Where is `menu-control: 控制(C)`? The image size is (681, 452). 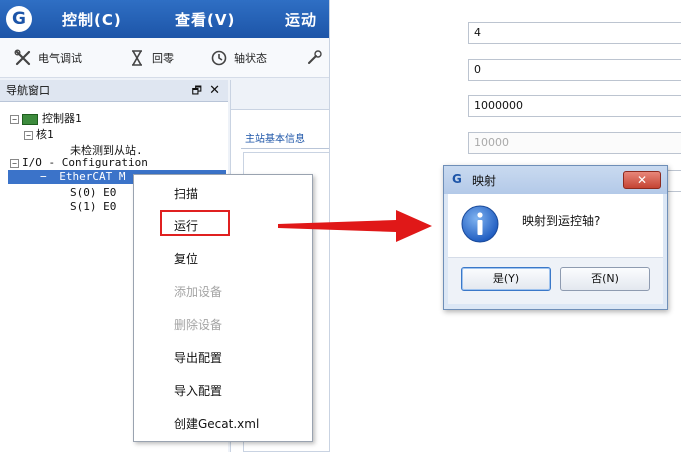 menu-control: 控制(C) is located at coordinates (92, 19).